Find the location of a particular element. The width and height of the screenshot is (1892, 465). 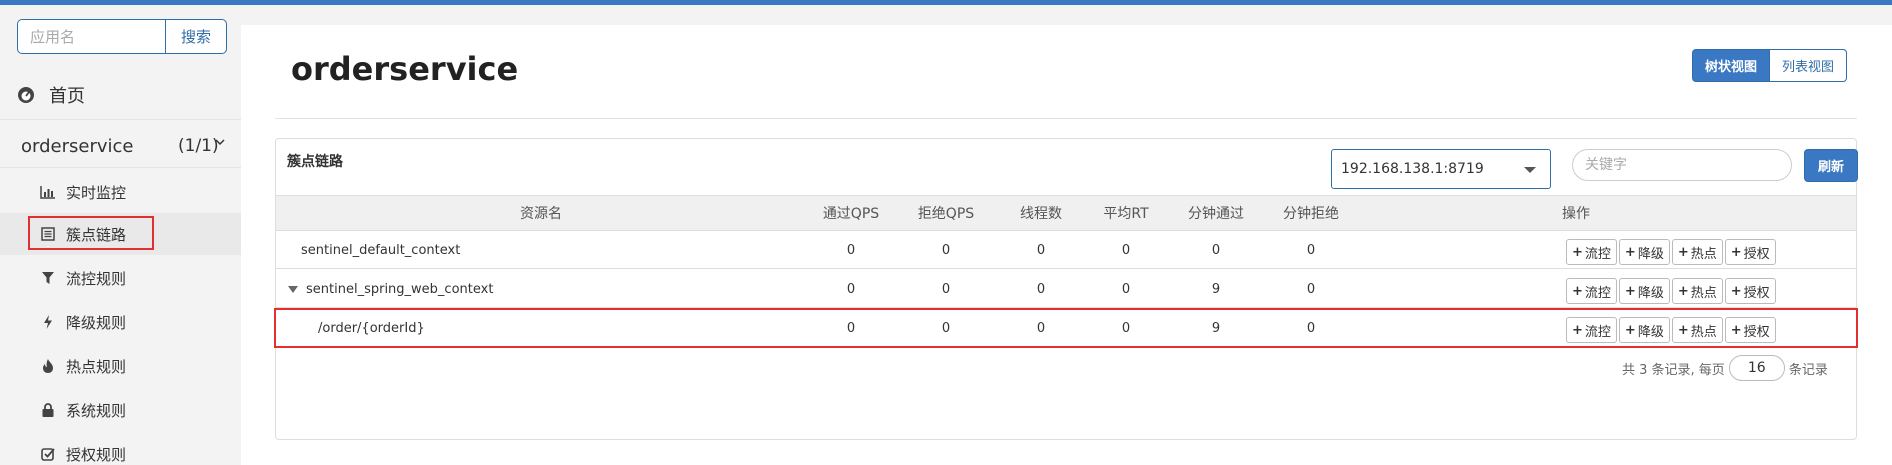

lock-icon is located at coordinates (48, 410).